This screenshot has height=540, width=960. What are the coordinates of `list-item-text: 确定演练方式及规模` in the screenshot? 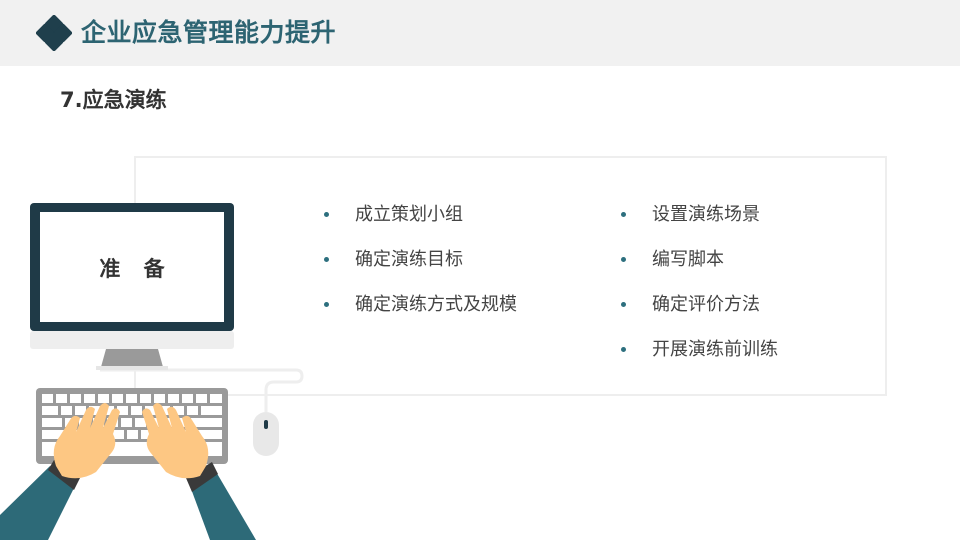 It's located at (436, 304).